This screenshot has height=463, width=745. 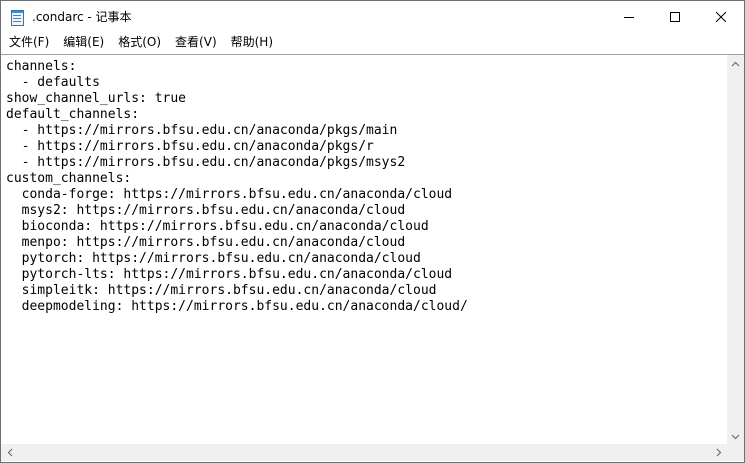 I want to click on scroll-down-button, so click(x=735, y=436).